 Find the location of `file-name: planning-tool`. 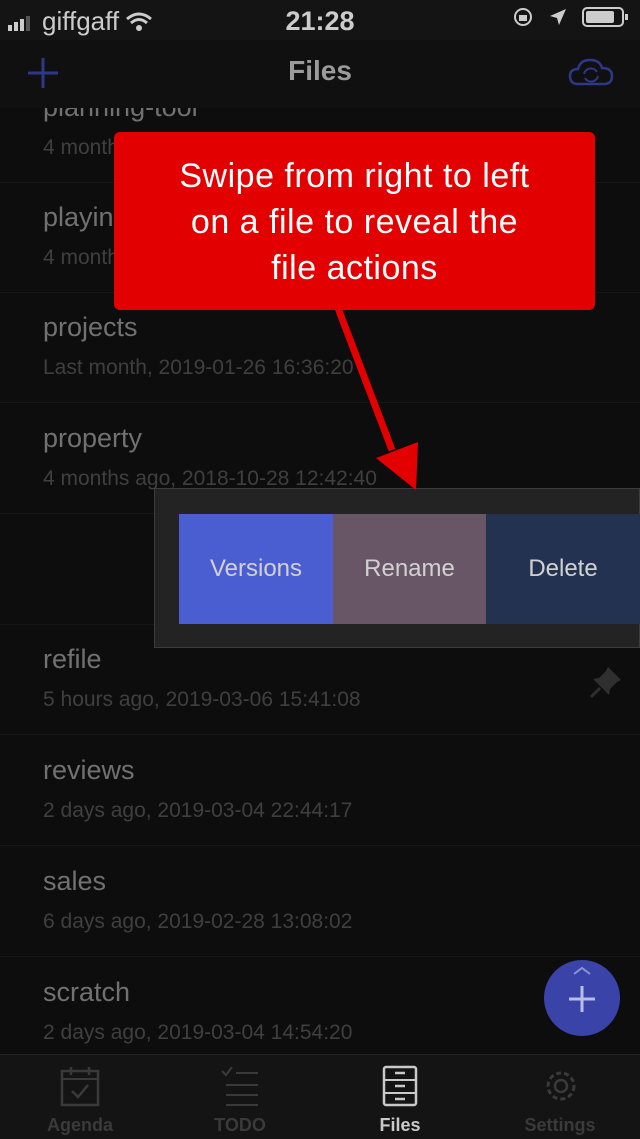

file-name: planning-tool is located at coordinates (120, 115).